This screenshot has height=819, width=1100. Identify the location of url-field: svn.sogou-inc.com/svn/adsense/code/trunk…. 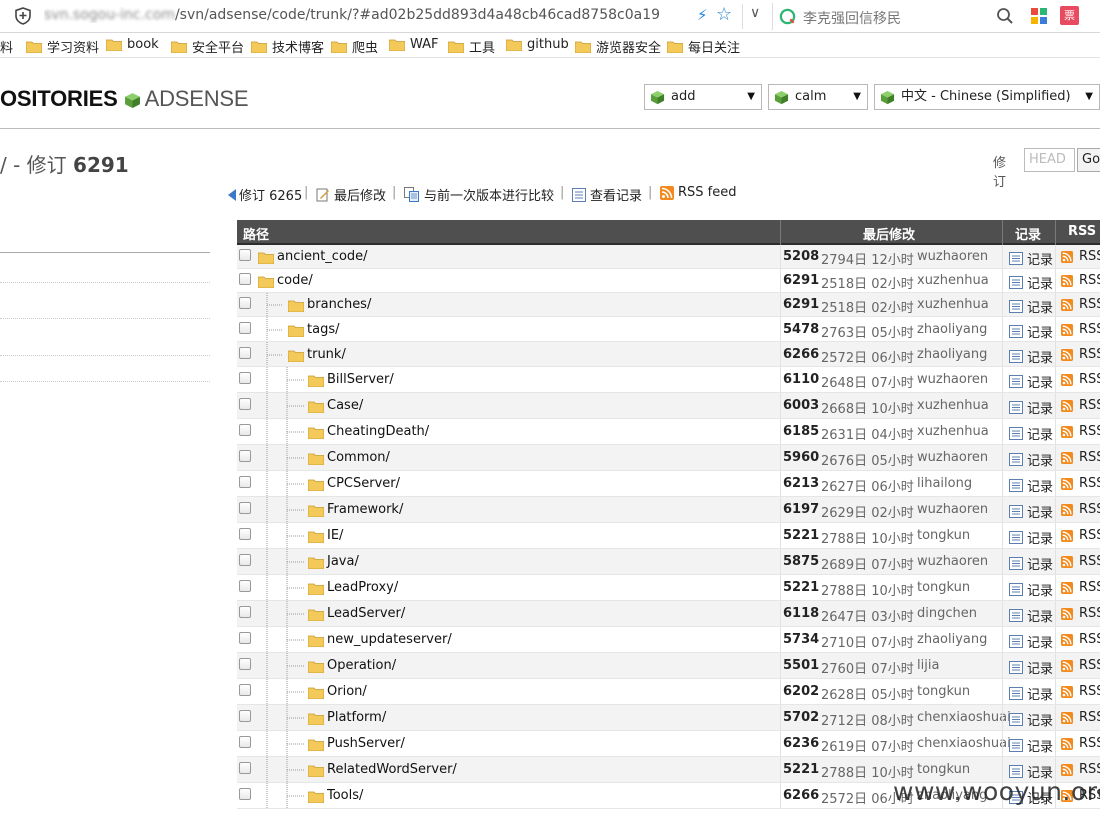
(366, 15).